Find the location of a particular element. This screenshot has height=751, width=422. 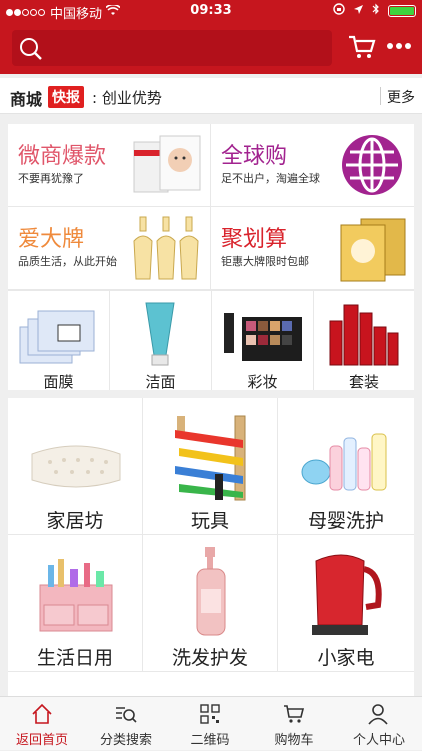

promo-global: 全球购 足不出户，淘遍全球 is located at coordinates (312, 165).